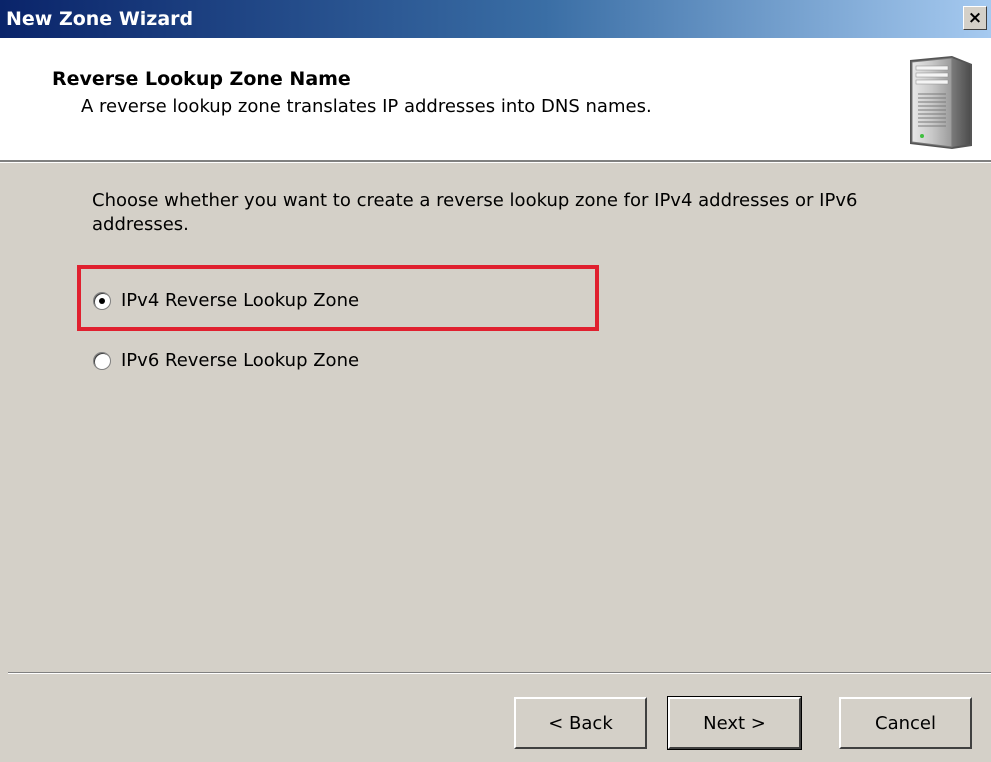 The image size is (991, 762). I want to click on footer-divider, so click(499, 673).